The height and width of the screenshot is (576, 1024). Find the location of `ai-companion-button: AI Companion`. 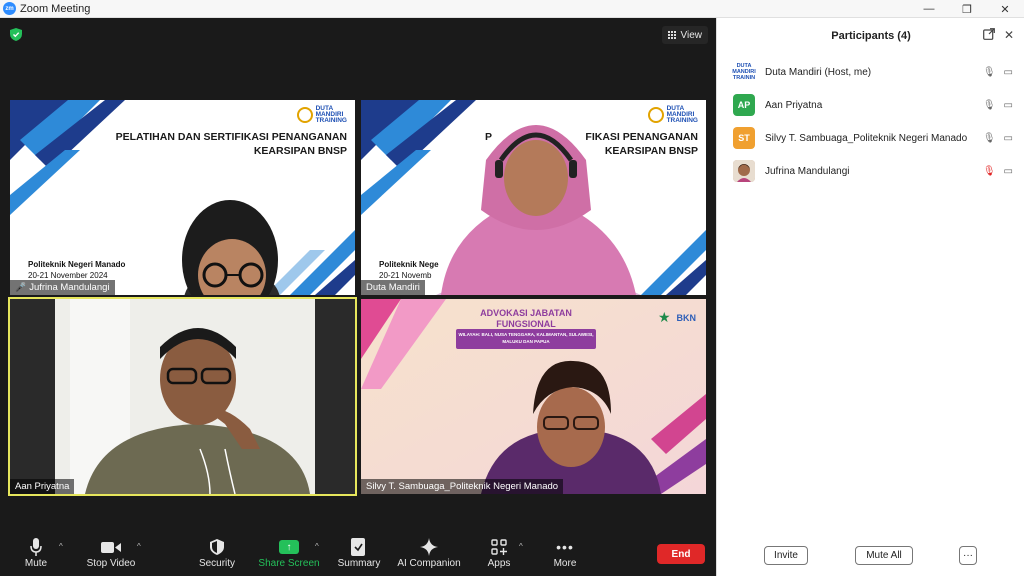

ai-companion-button: AI Companion is located at coordinates (429, 552).